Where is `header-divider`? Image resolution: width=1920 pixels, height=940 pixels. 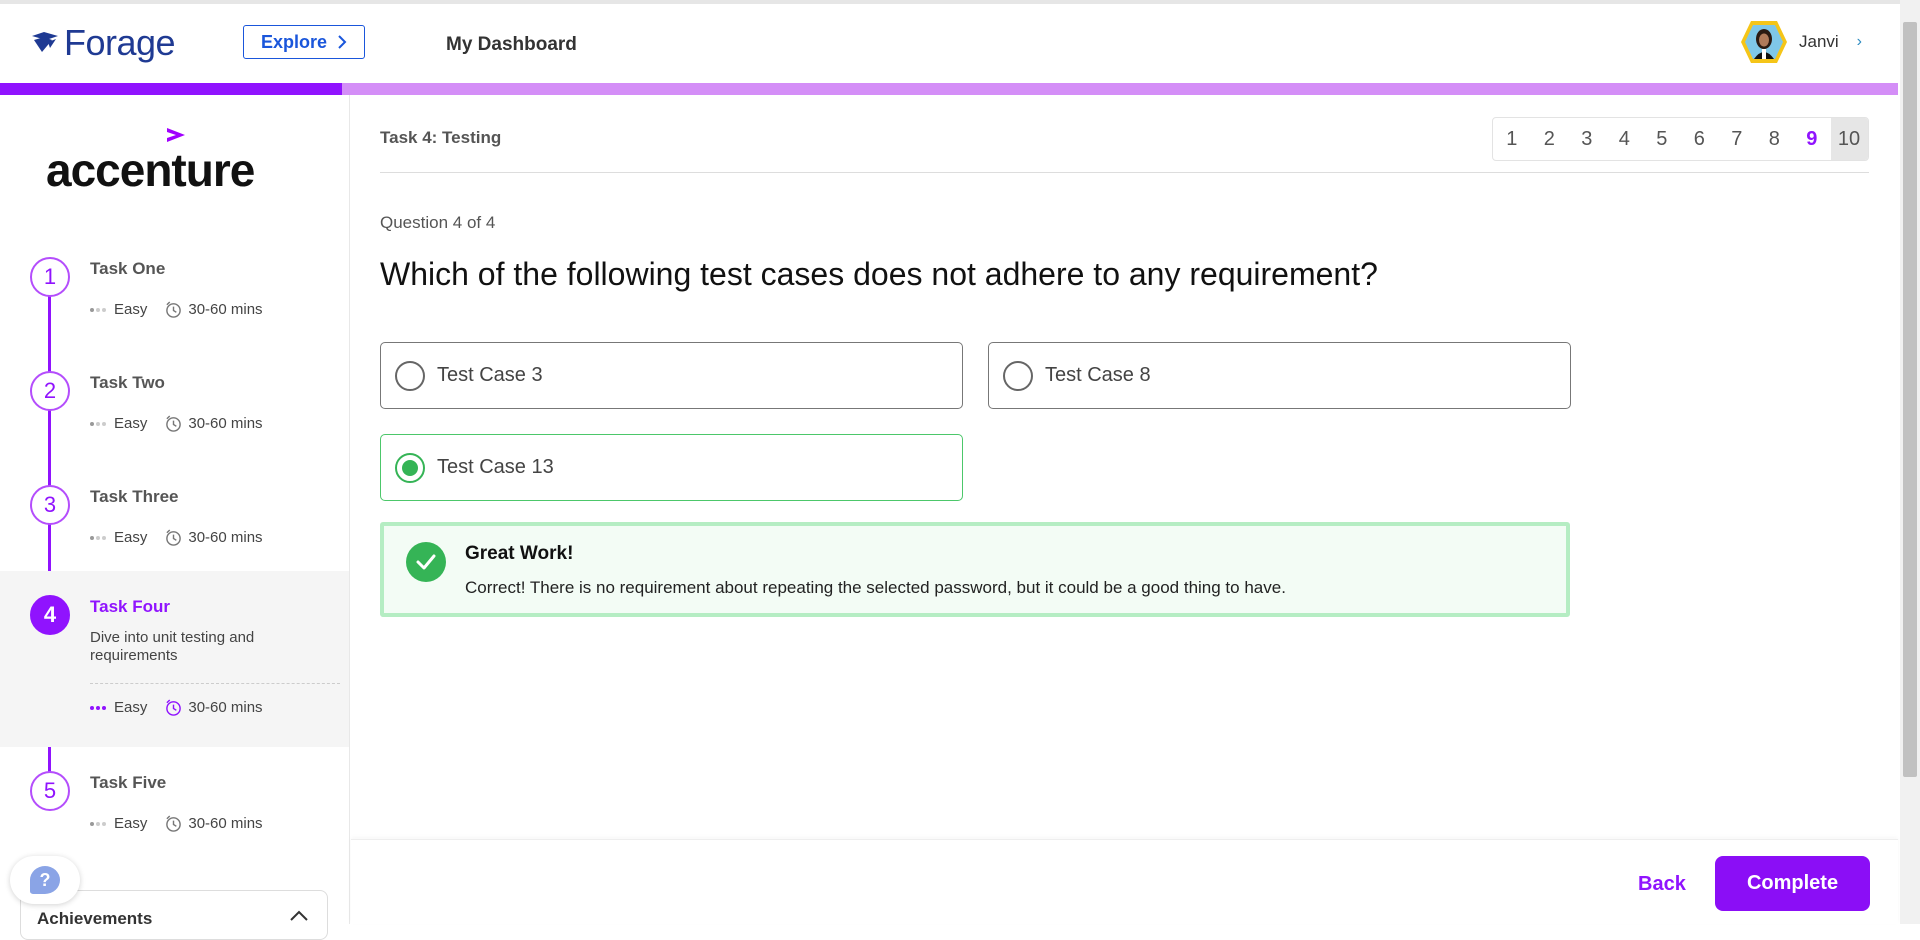
header-divider is located at coordinates (1124, 172).